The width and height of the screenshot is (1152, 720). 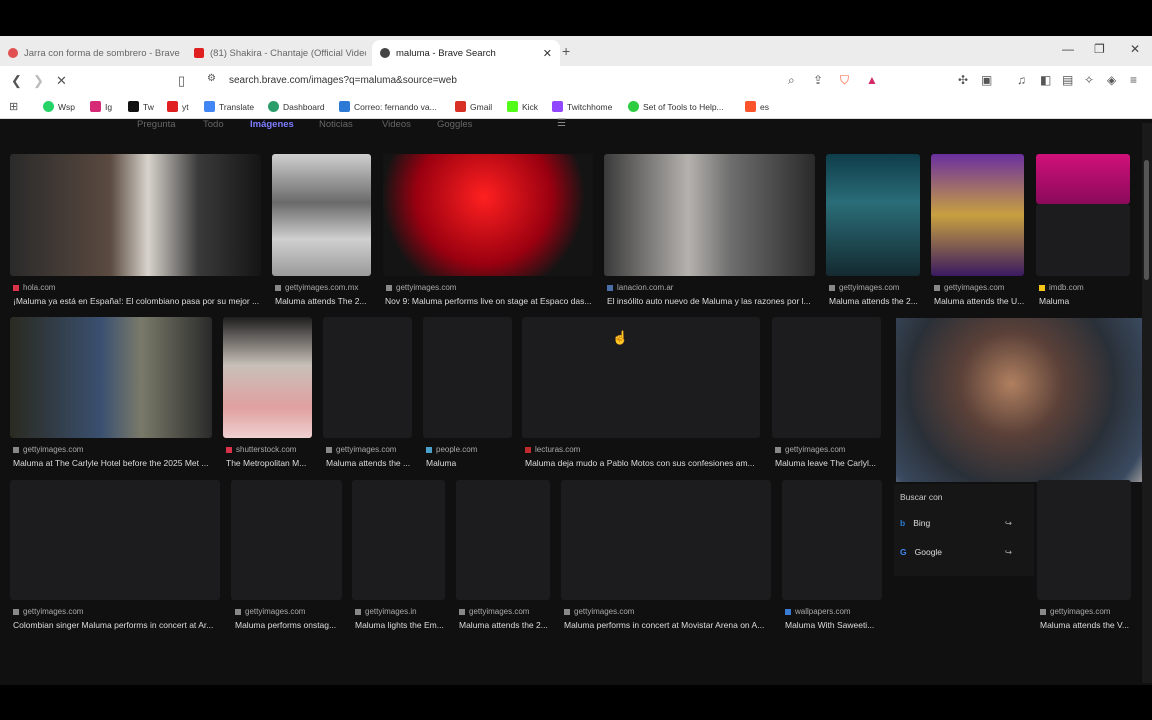 I want to click on media-icon: ♫, so click(x=1021, y=80).